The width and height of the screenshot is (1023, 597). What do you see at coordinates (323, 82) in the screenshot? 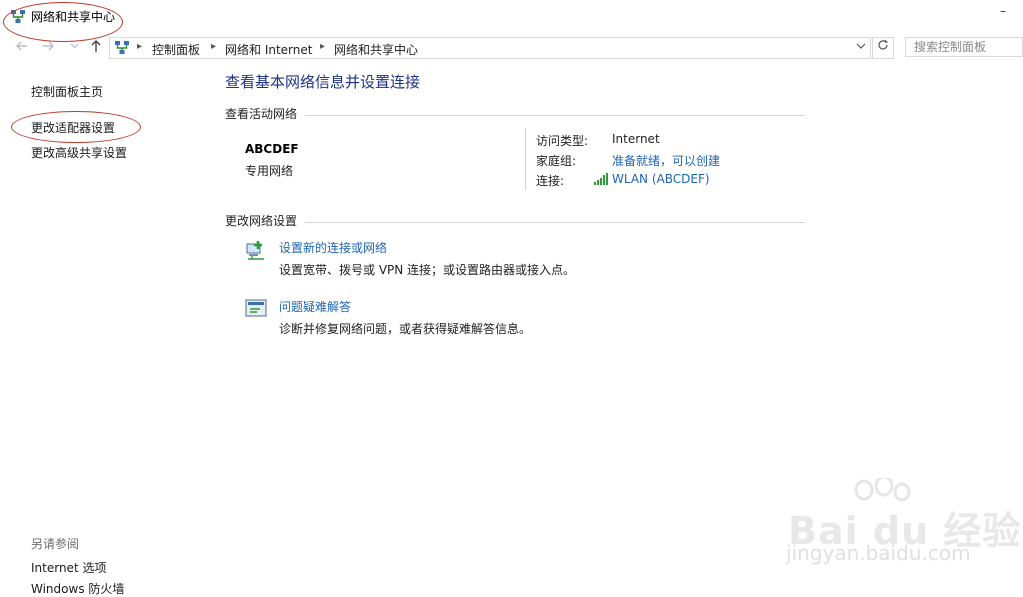
I see `page-title: 查看基本网络信息并设置连接` at bounding box center [323, 82].